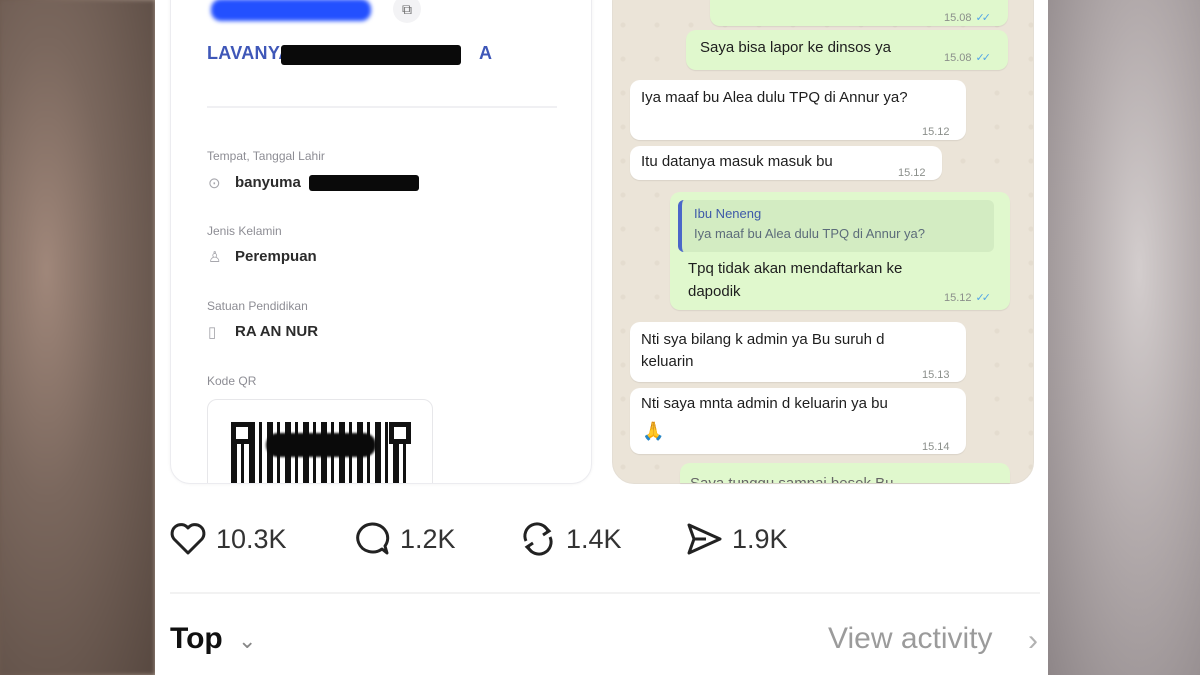  I want to click on comment-button: 1.2K, so click(404, 539).